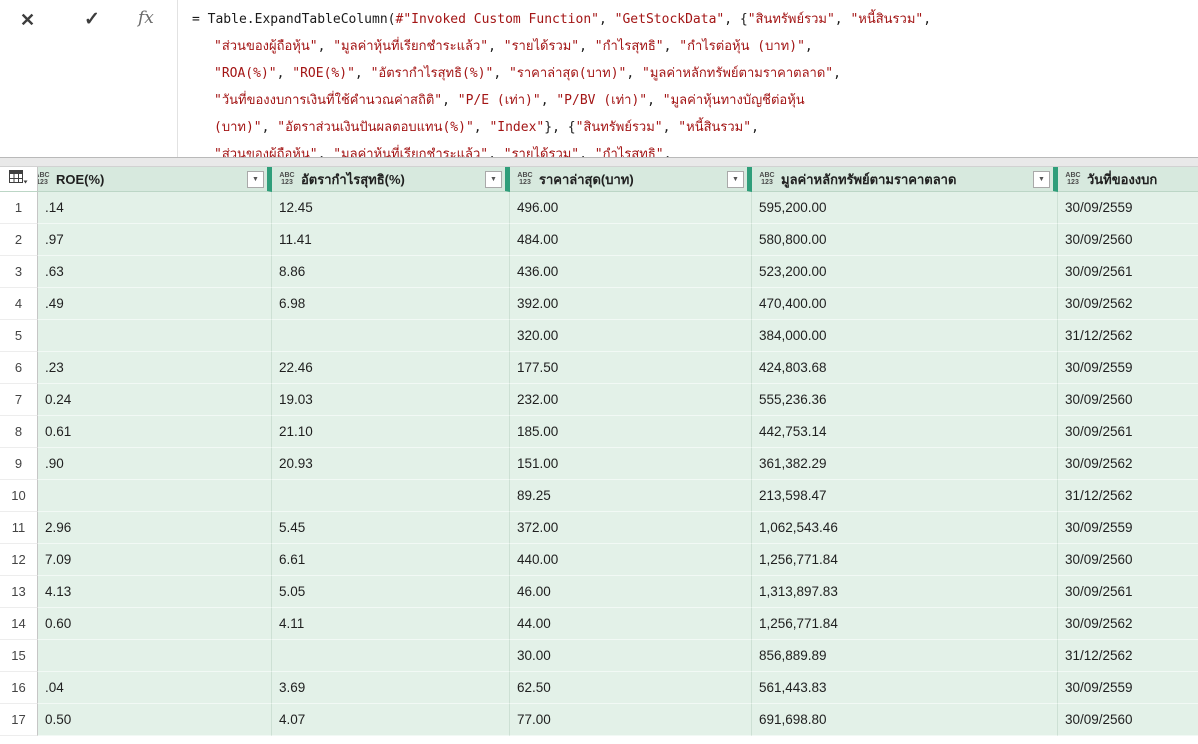  Describe the element at coordinates (391, 400) in the screenshot. I see `data-cell: 19.03` at that location.